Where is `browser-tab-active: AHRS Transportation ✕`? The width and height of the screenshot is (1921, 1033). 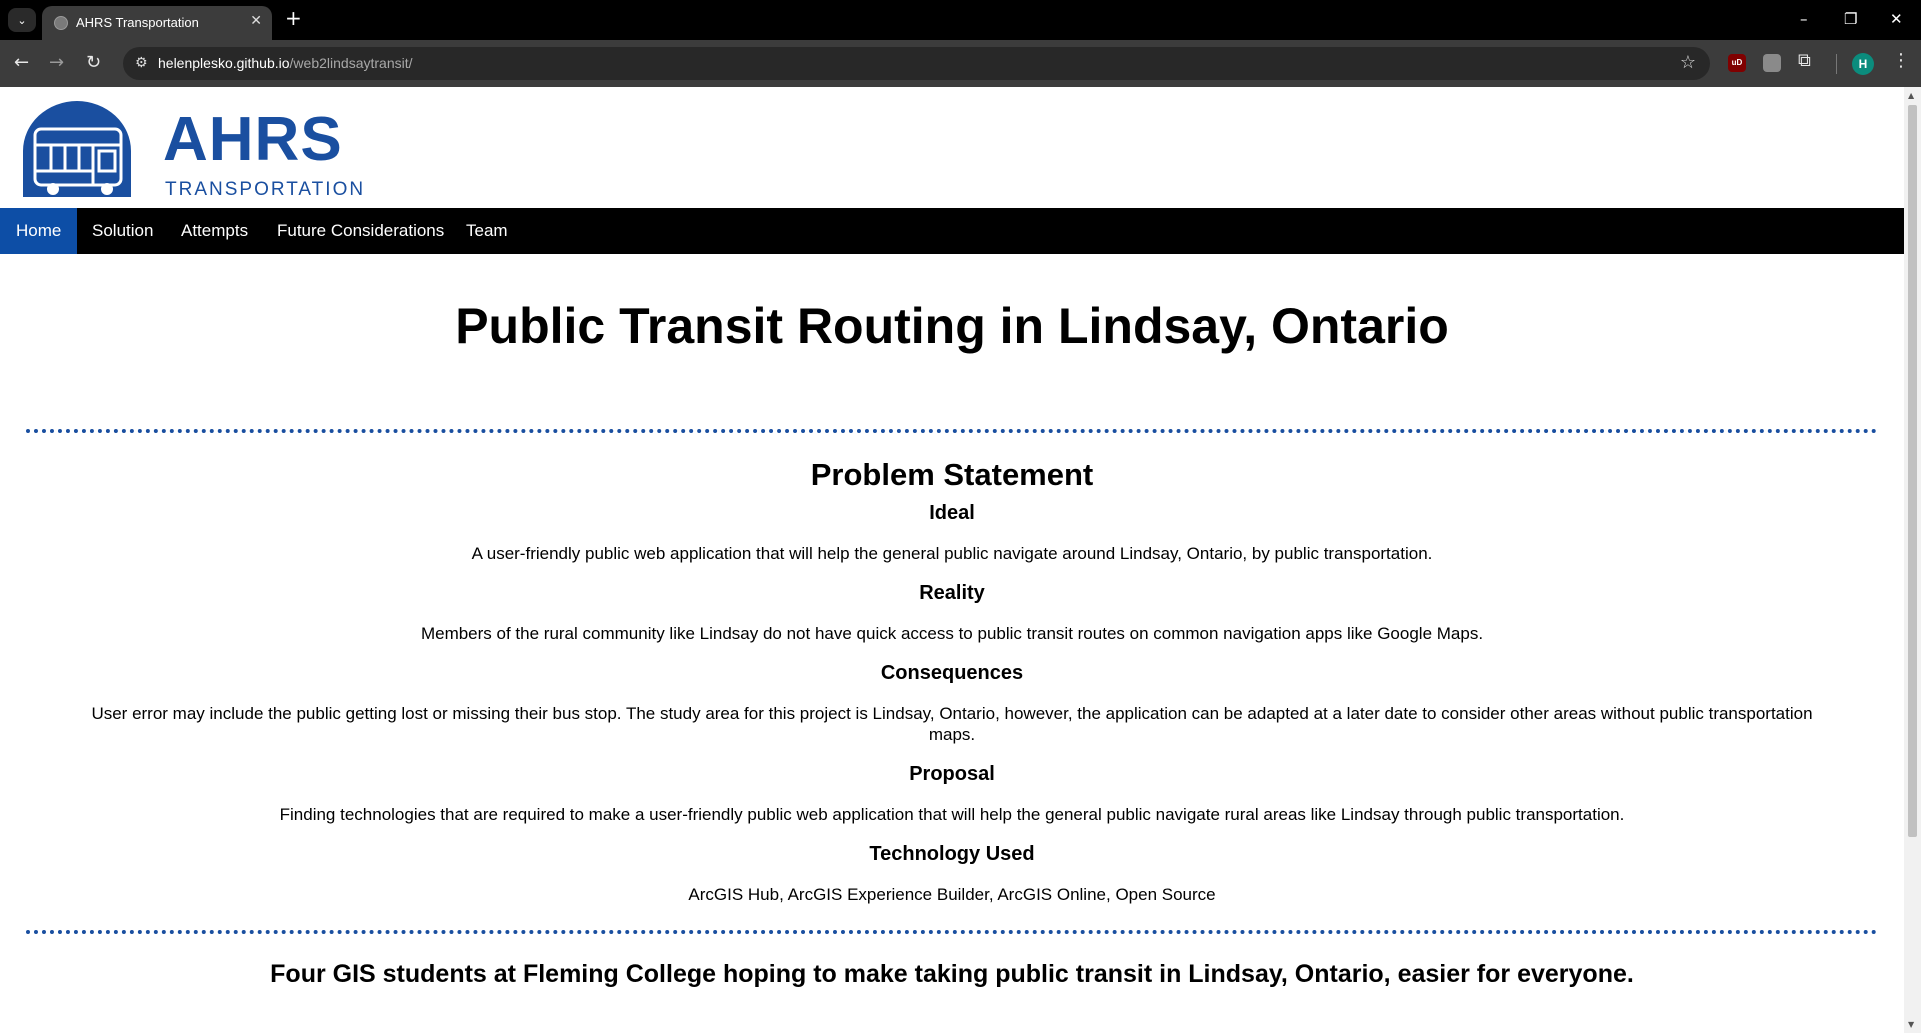
browser-tab-active: AHRS Transportation ✕ is located at coordinates (157, 23).